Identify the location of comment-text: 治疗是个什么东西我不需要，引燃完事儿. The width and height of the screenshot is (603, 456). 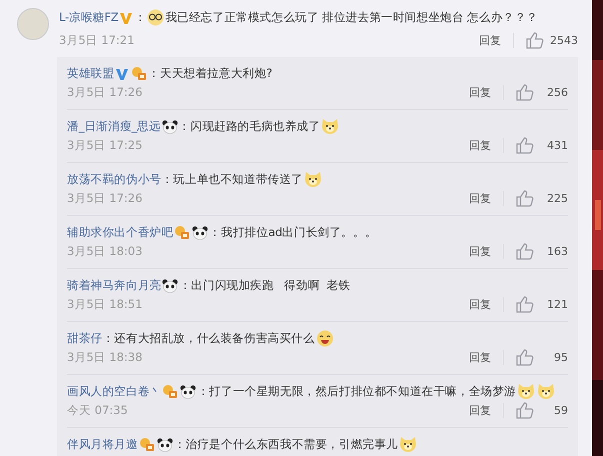
(292, 444).